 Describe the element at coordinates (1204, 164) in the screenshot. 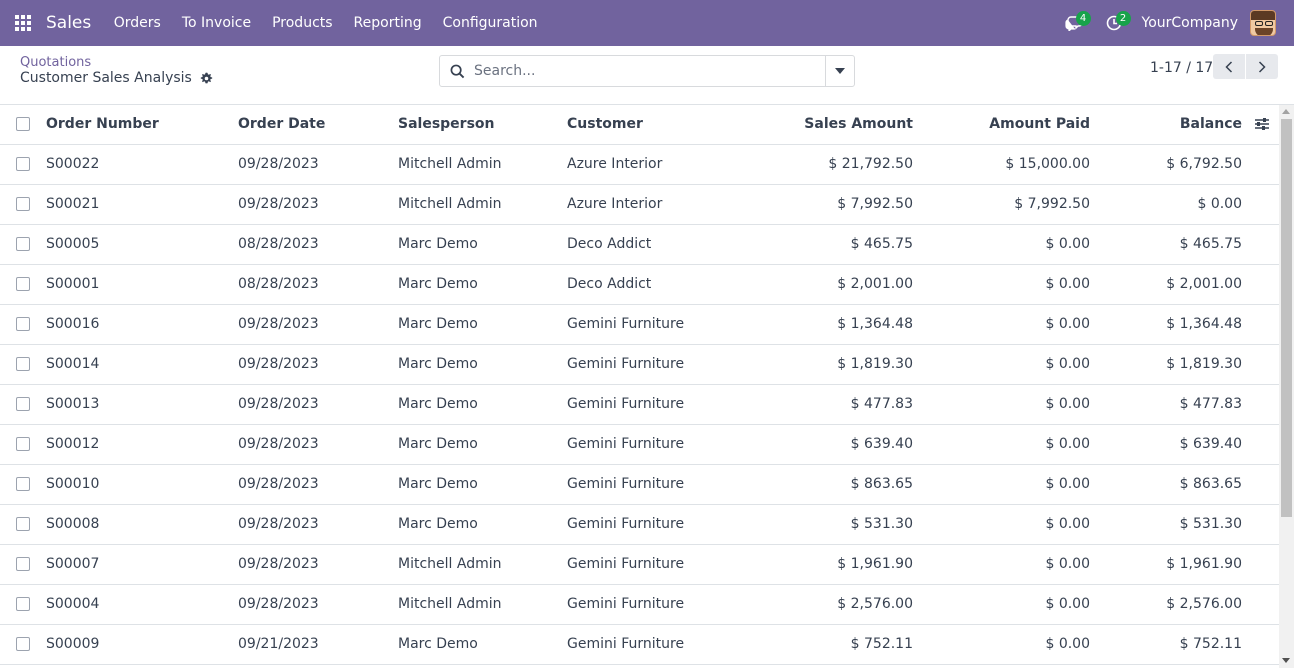

I see `cell-balance: $ 6,792.50` at that location.